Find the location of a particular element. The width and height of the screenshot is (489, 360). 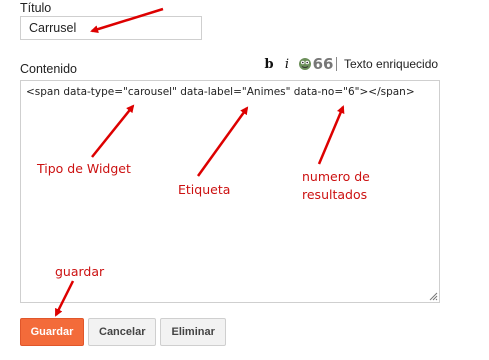

arrow-to-results is located at coordinates (331, 135).